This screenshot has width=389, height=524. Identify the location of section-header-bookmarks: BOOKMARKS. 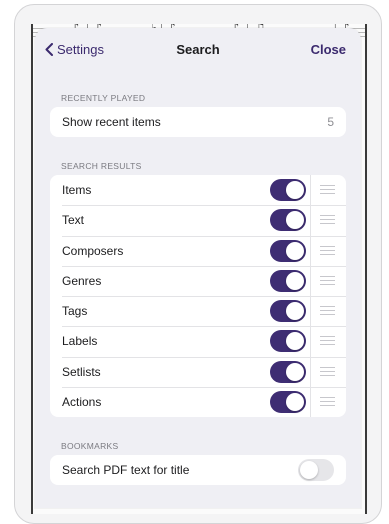
(90, 446).